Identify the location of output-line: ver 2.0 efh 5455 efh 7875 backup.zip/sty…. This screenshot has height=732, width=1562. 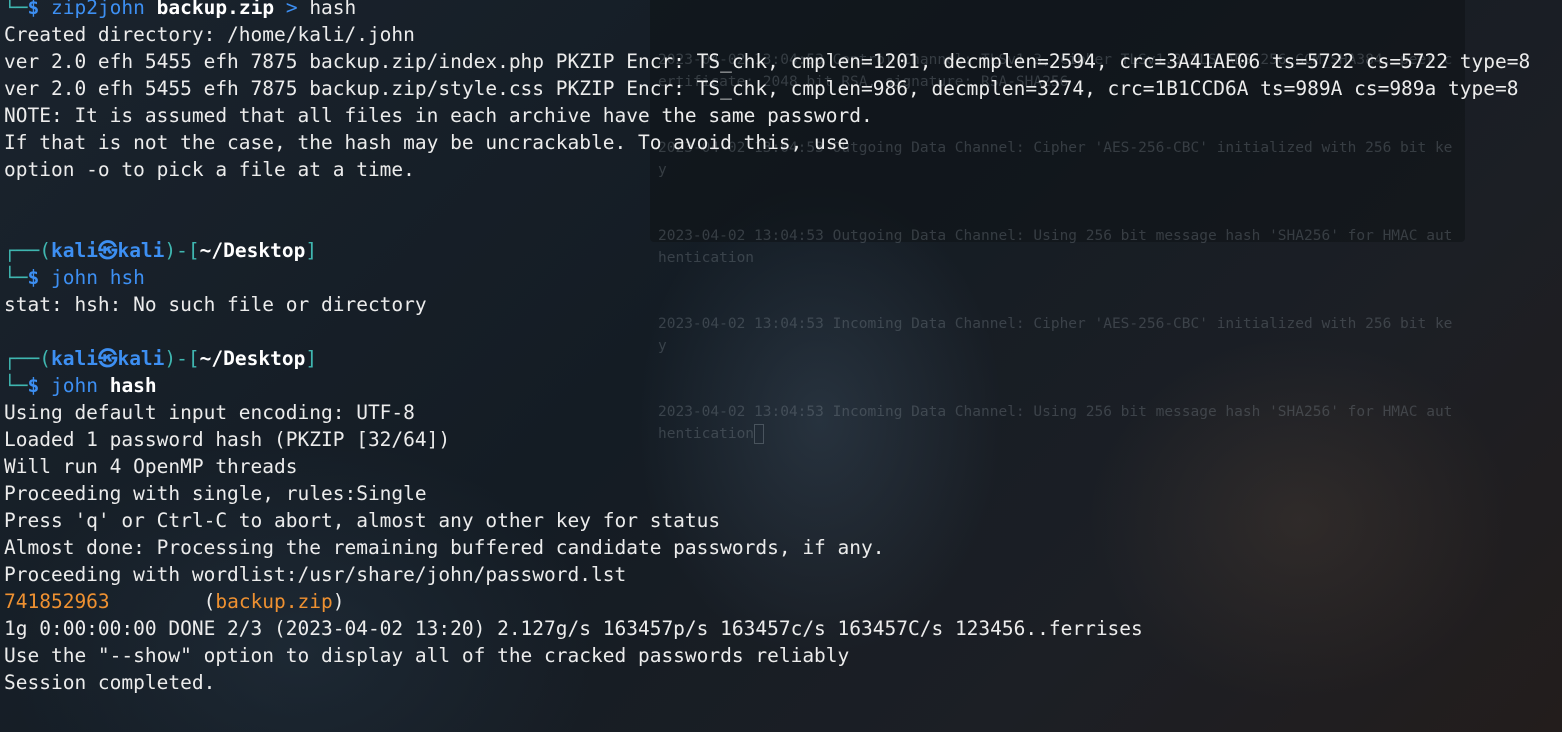
(761, 88).